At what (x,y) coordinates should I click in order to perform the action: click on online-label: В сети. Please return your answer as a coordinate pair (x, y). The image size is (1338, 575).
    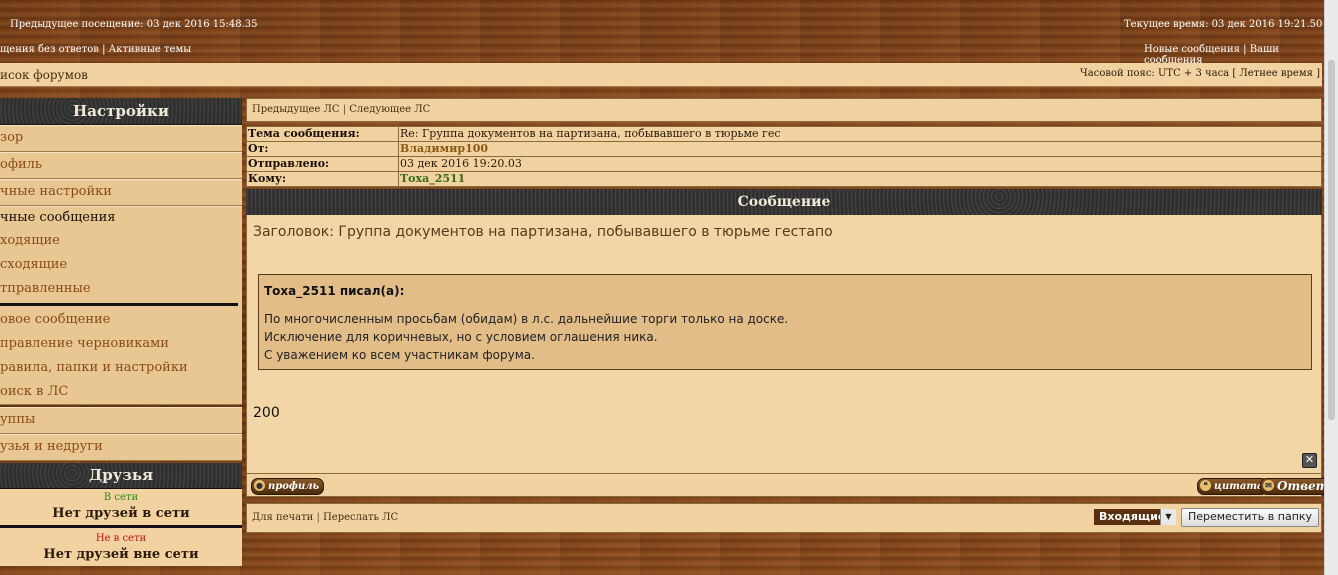
    Looking at the image, I should click on (121, 497).